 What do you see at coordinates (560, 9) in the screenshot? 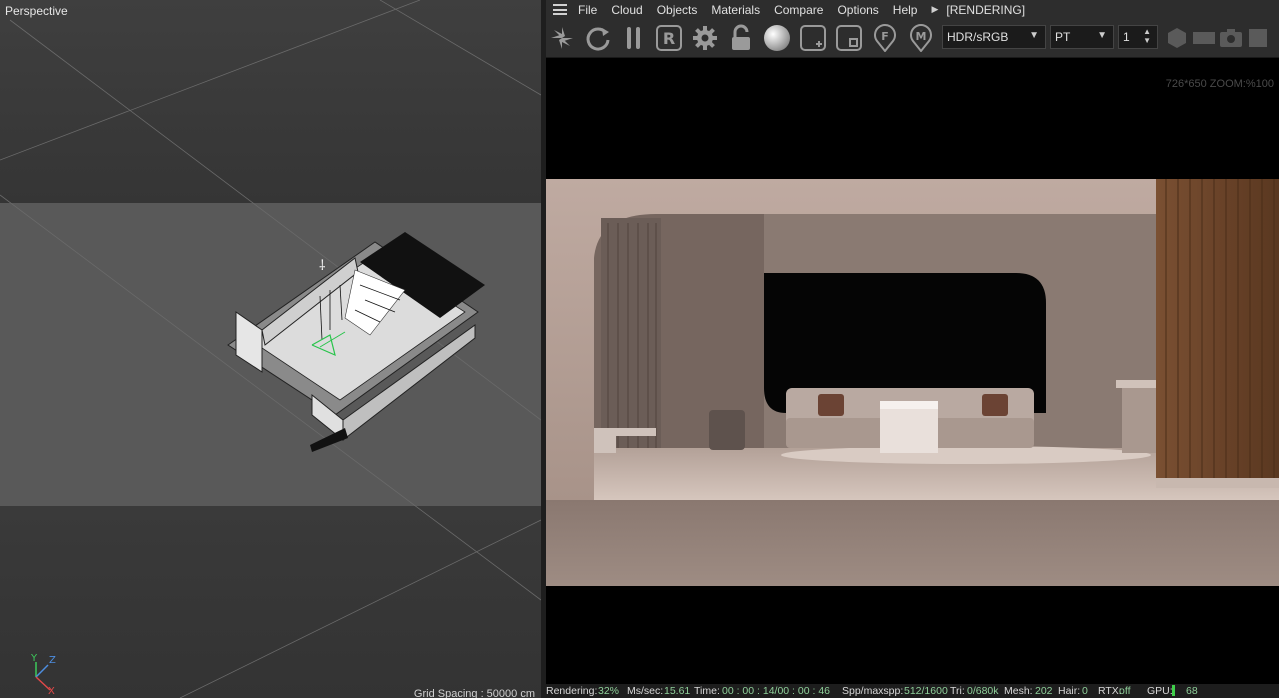
I see `hamburger-menu-icon` at bounding box center [560, 9].